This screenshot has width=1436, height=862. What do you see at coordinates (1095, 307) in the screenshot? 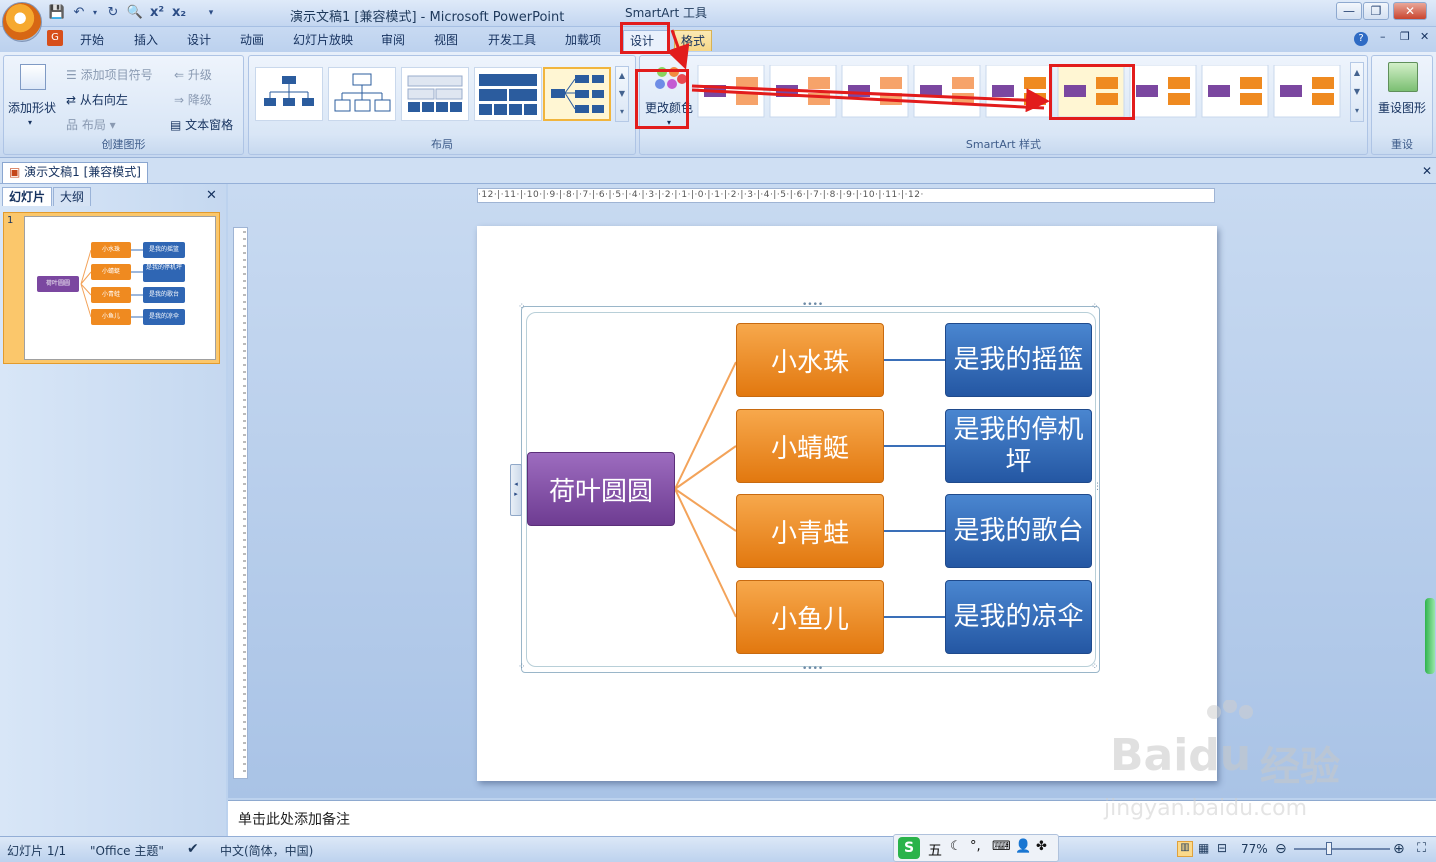
I see `resize-handle-top-right: ⁘` at bounding box center [1095, 307].